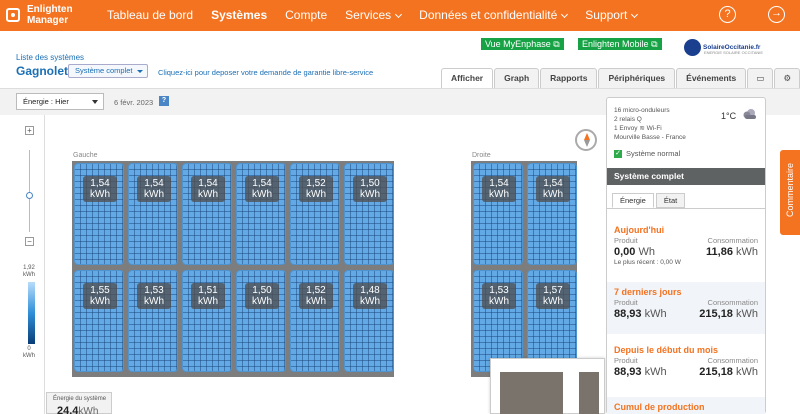  I want to click on feedback-tab: Commentaire, so click(790, 192).